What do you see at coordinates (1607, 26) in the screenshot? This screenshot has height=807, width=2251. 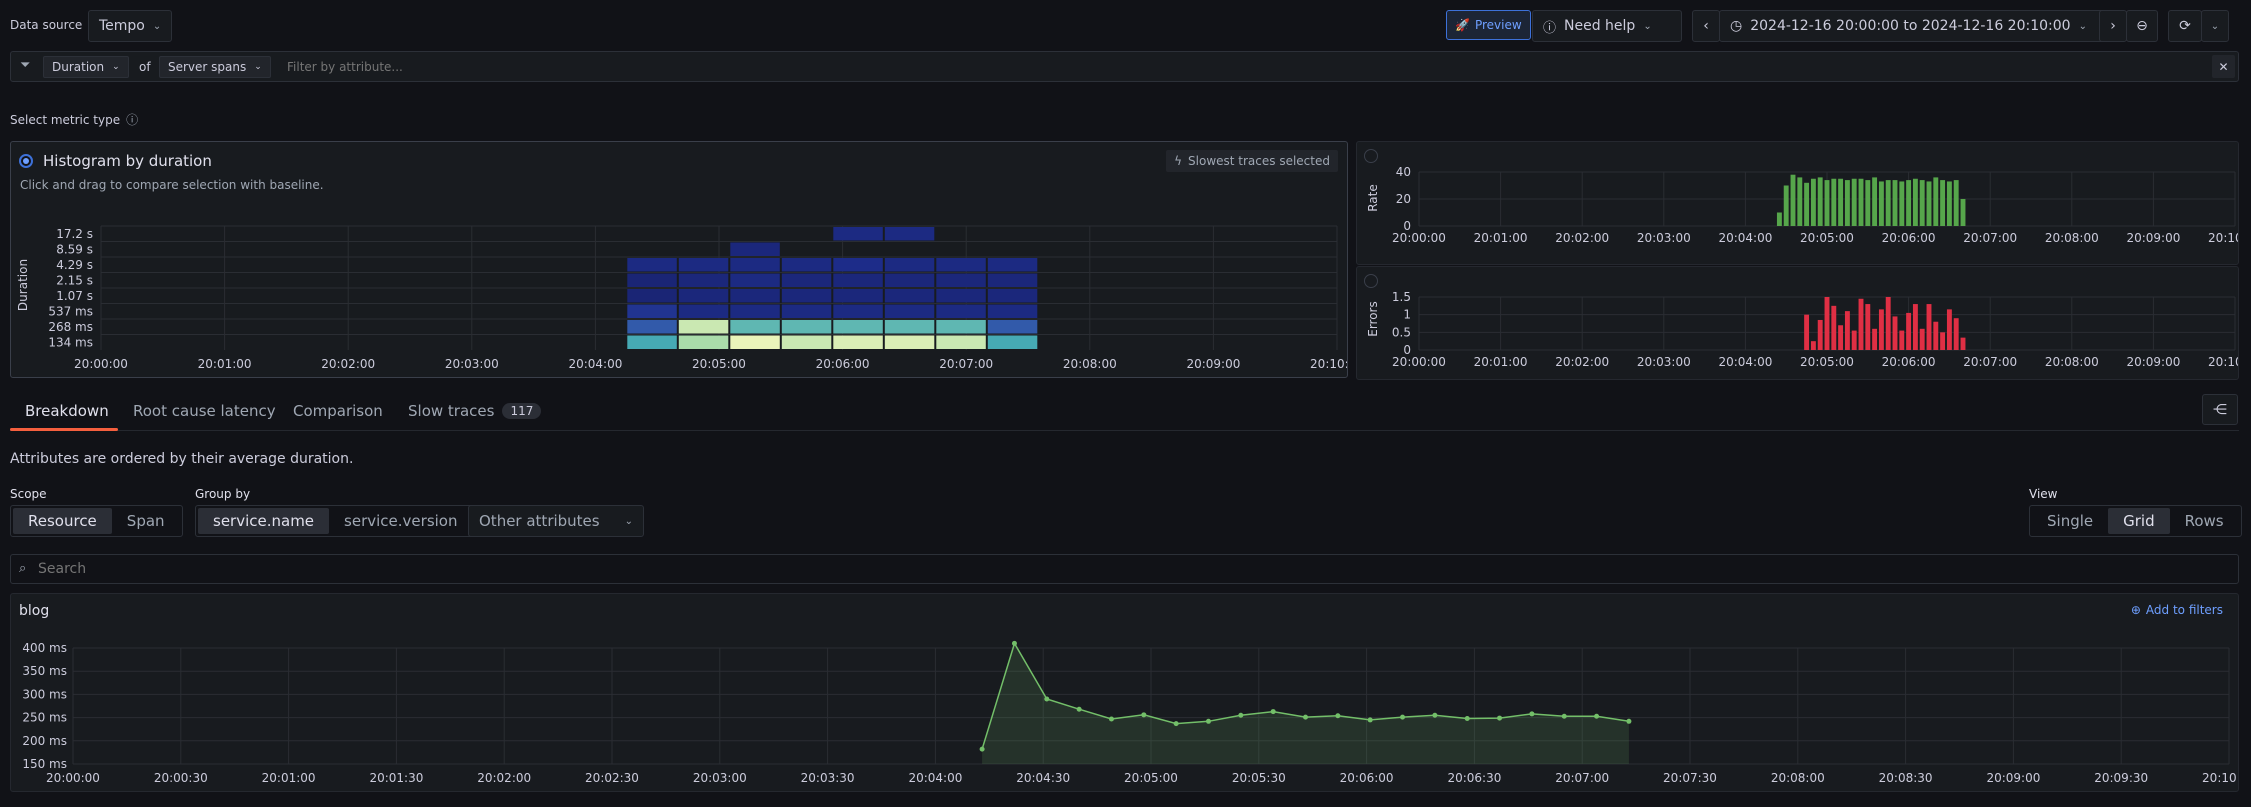 I see `need-help-button: ⓘ Need help ⌄` at bounding box center [1607, 26].